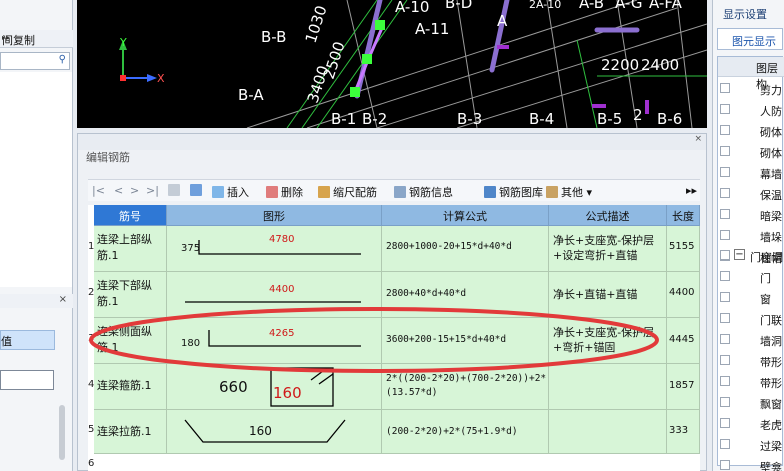 Image resolution: width=784 pixels, height=471 pixels. What do you see at coordinates (465, 249) in the screenshot?
I see `formula-cell: 2800+1000-20+15*d+40*d` at bounding box center [465, 249].